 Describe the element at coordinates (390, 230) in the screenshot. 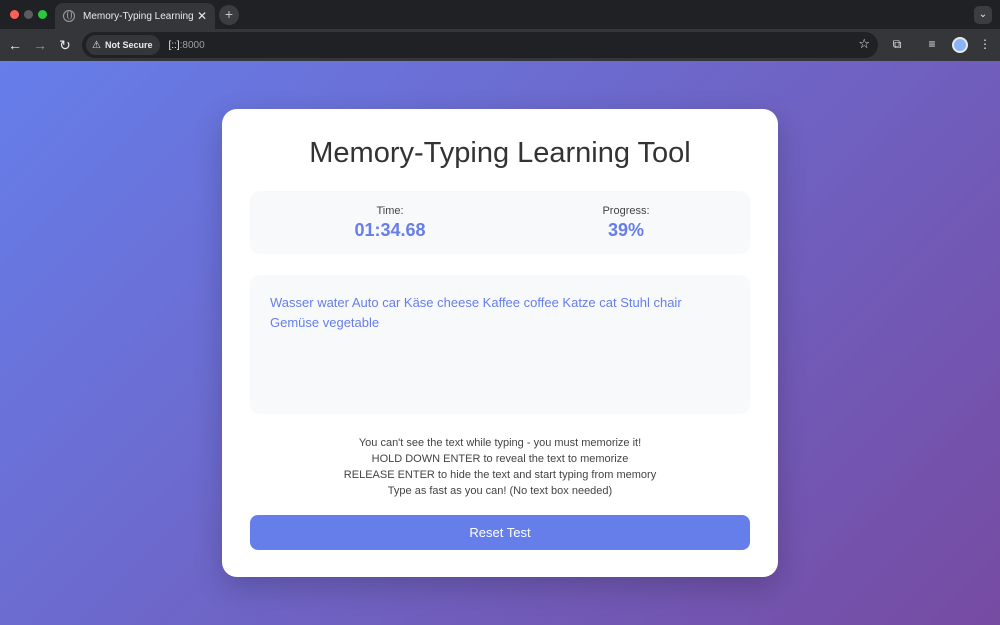

I see `time-value: 01:34.68` at that location.